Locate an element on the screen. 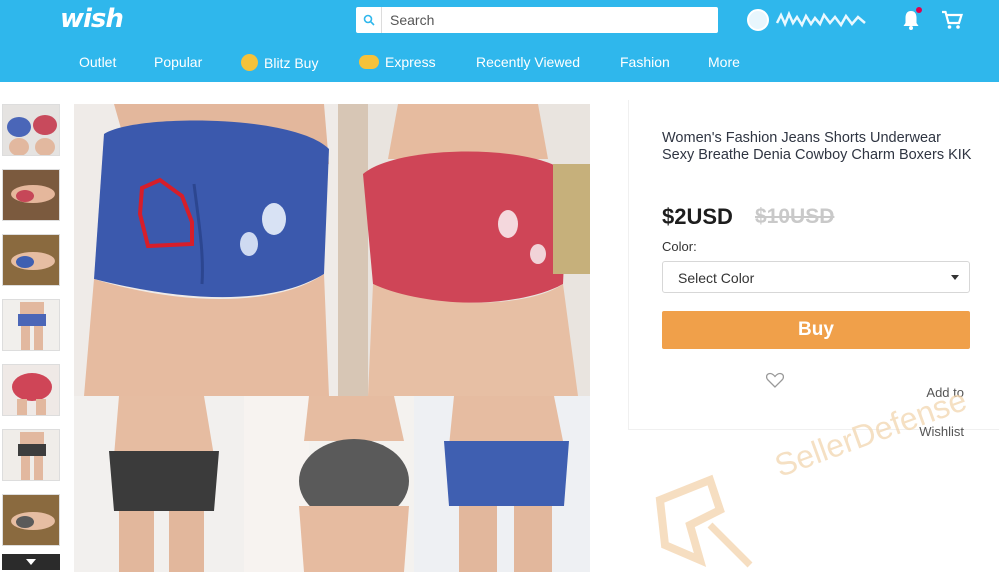 The image size is (999, 572). chevron-down-icon is located at coordinates (31, 562).